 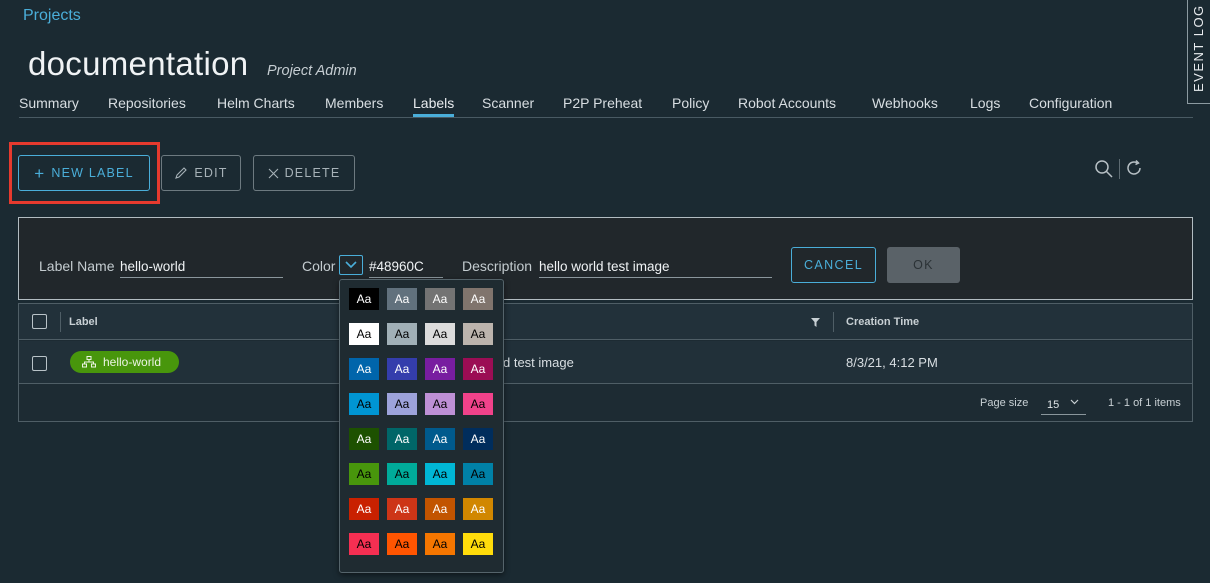 I want to click on plus-icon: +, so click(x=40, y=173).